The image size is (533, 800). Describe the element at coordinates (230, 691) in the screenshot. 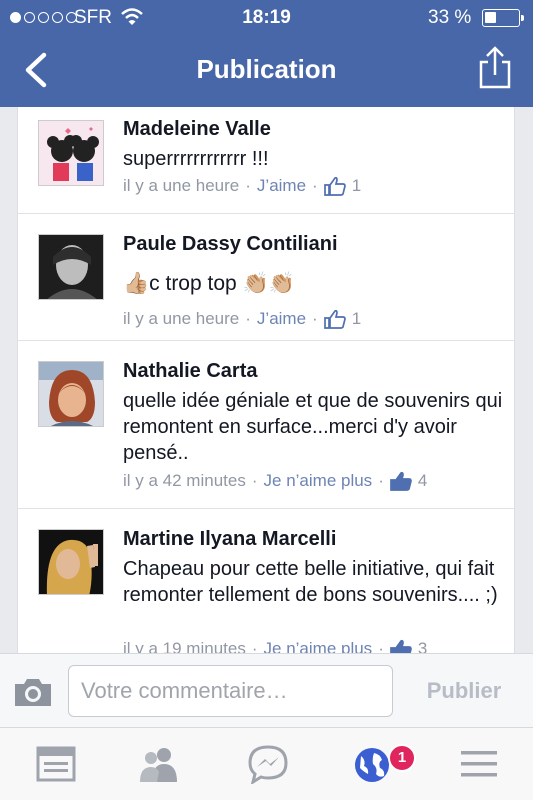

I see `comment-input` at that location.